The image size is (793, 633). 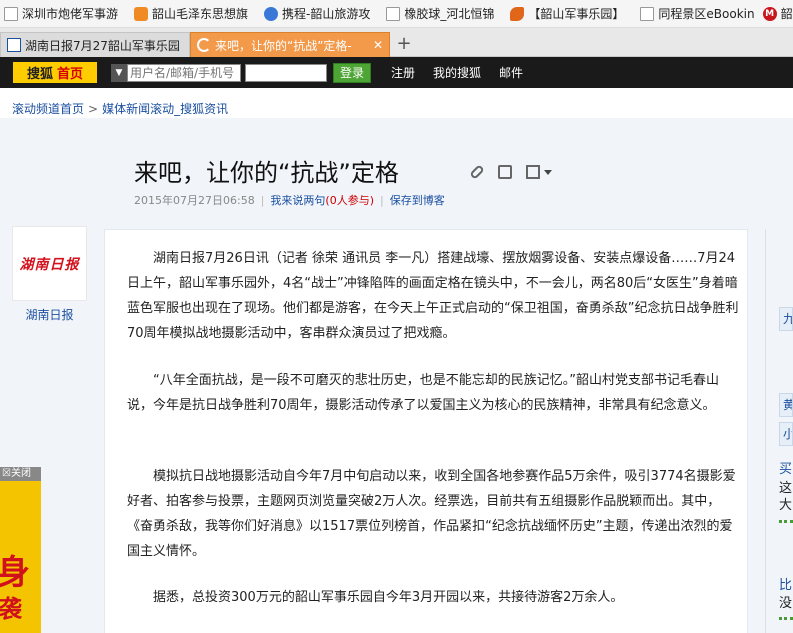 What do you see at coordinates (11, 609) in the screenshot?
I see `ad-subline: 袭` at bounding box center [11, 609].